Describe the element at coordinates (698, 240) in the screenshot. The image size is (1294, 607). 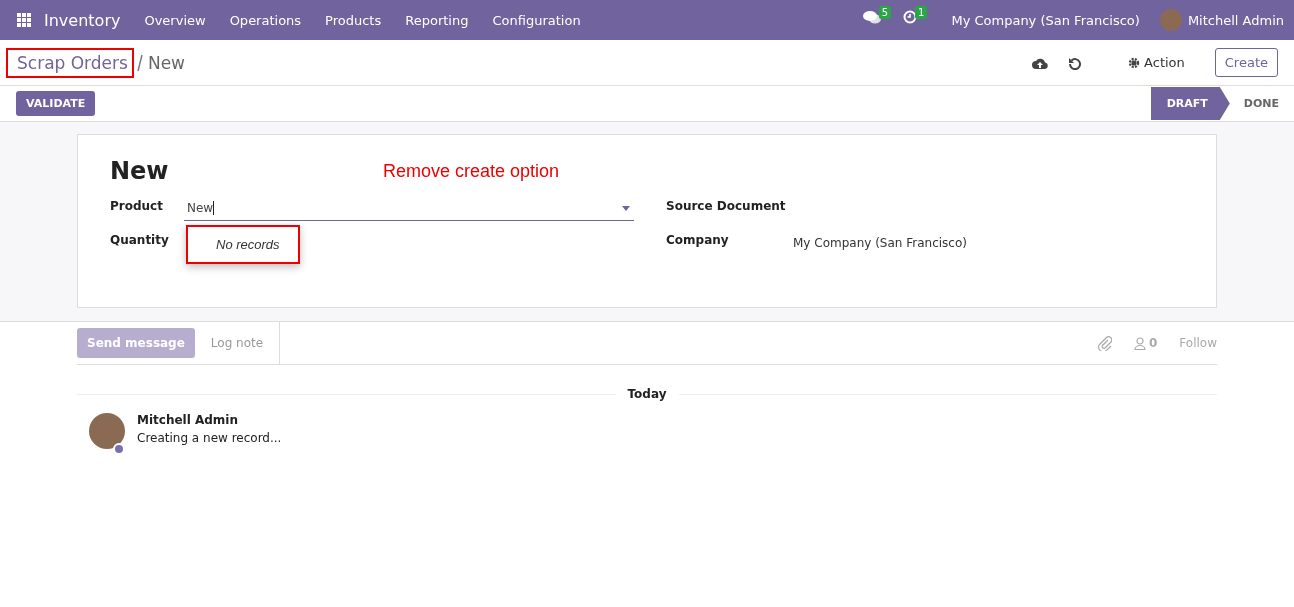
I see `field-label: Company` at that location.